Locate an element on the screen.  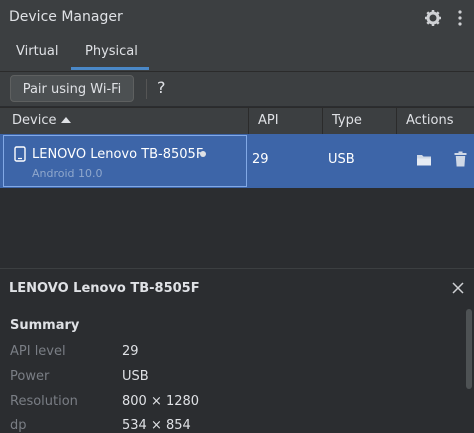
selected-tab-indicator is located at coordinates (110, 68).